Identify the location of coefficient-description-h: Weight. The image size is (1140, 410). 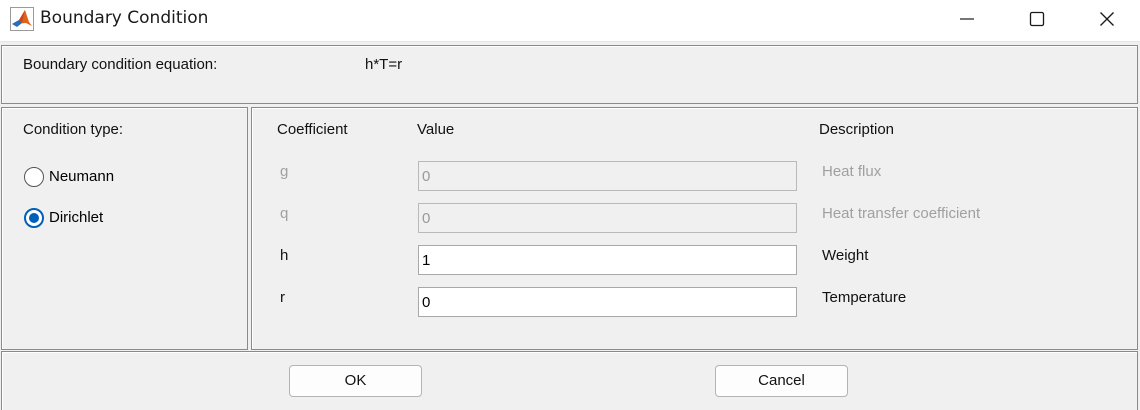
(845, 255).